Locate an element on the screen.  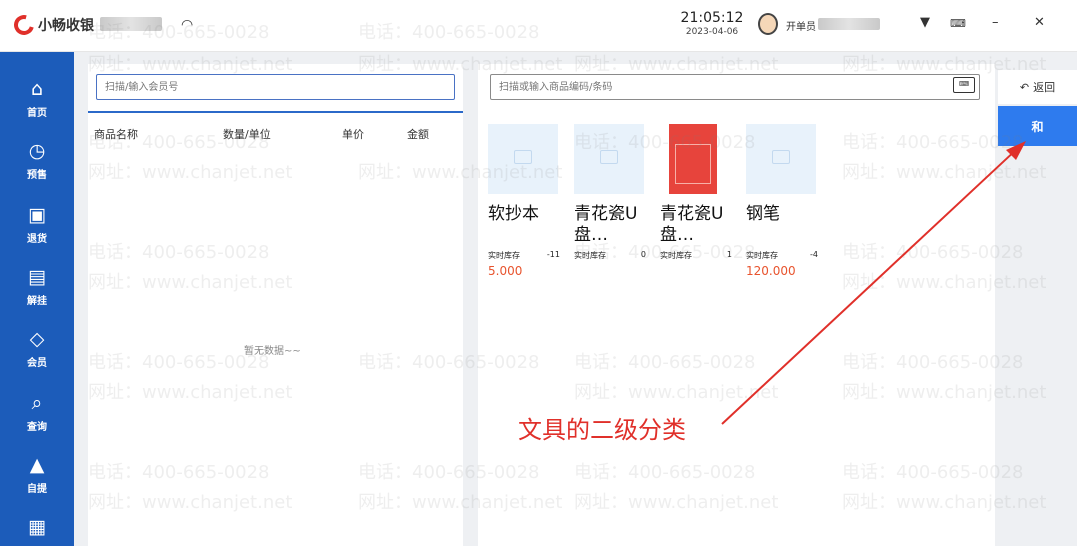
unhang-icon: ▤ is located at coordinates (37, 277).